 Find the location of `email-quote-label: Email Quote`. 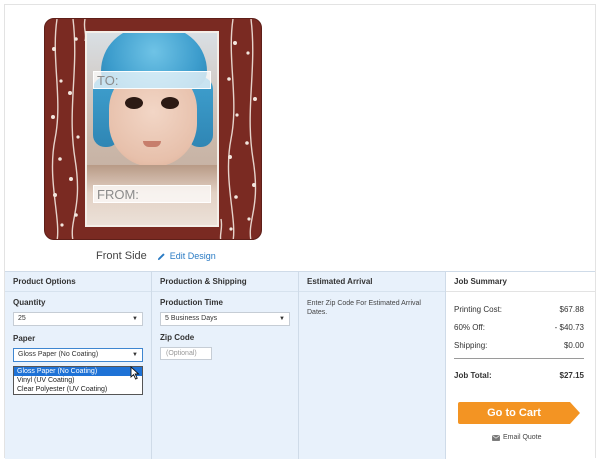

email-quote-label: Email Quote is located at coordinates (522, 437).